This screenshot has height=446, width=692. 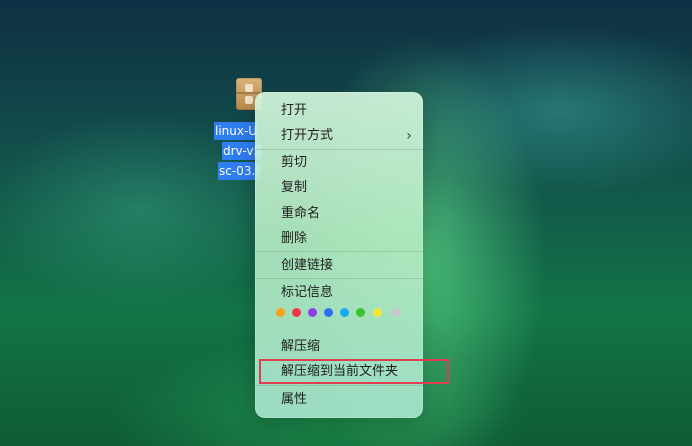 What do you see at coordinates (339, 266) in the screenshot?
I see `menu-item-create-link: 创建链接` at bounding box center [339, 266].